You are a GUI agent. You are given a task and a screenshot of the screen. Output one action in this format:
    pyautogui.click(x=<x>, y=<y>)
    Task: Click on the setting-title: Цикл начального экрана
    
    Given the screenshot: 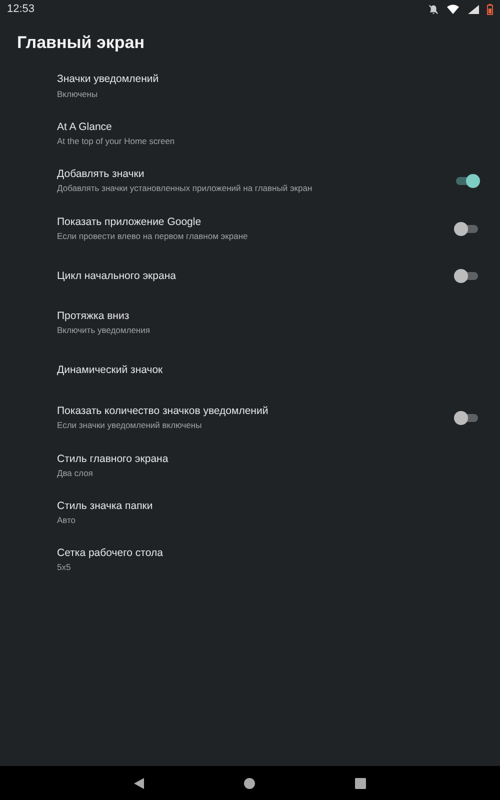 What is the action you would take?
    pyautogui.click(x=116, y=276)
    